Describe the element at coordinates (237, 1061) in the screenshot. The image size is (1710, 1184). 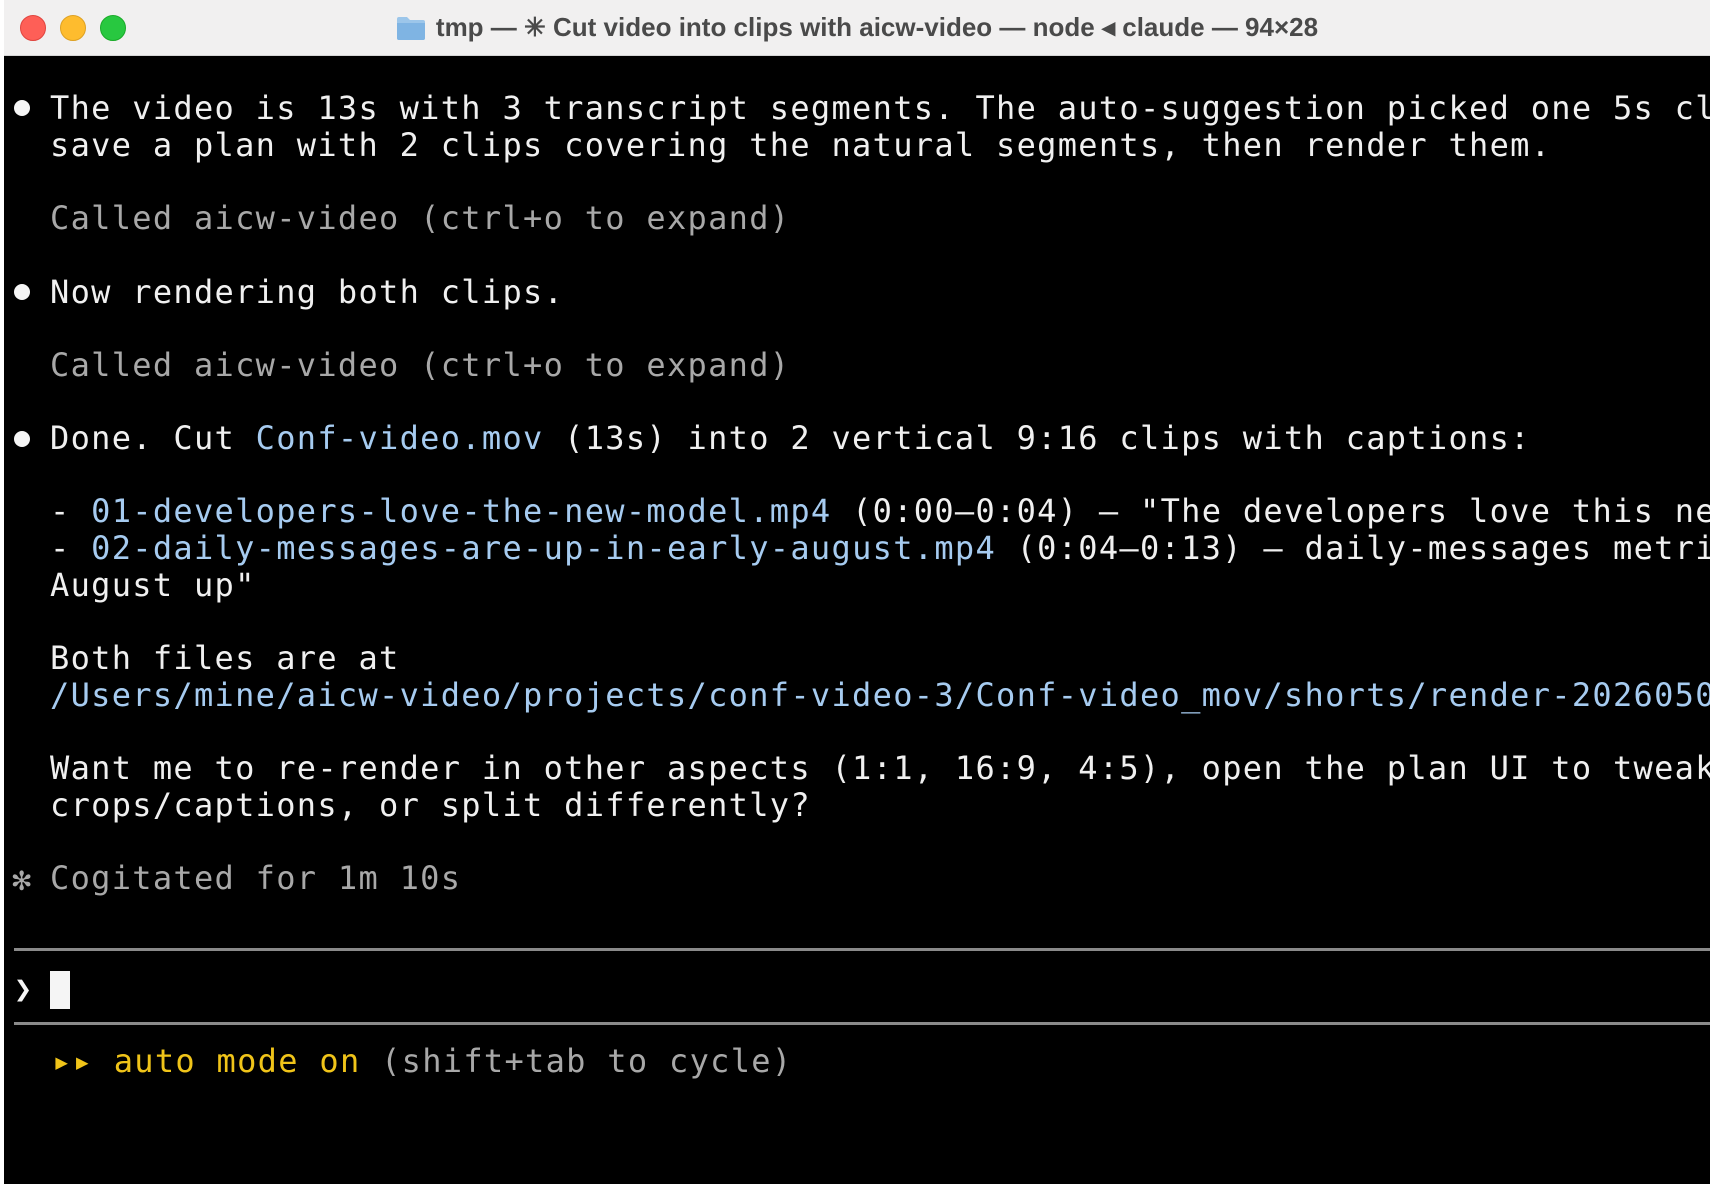
I see `mode-label: auto mode on` at that location.